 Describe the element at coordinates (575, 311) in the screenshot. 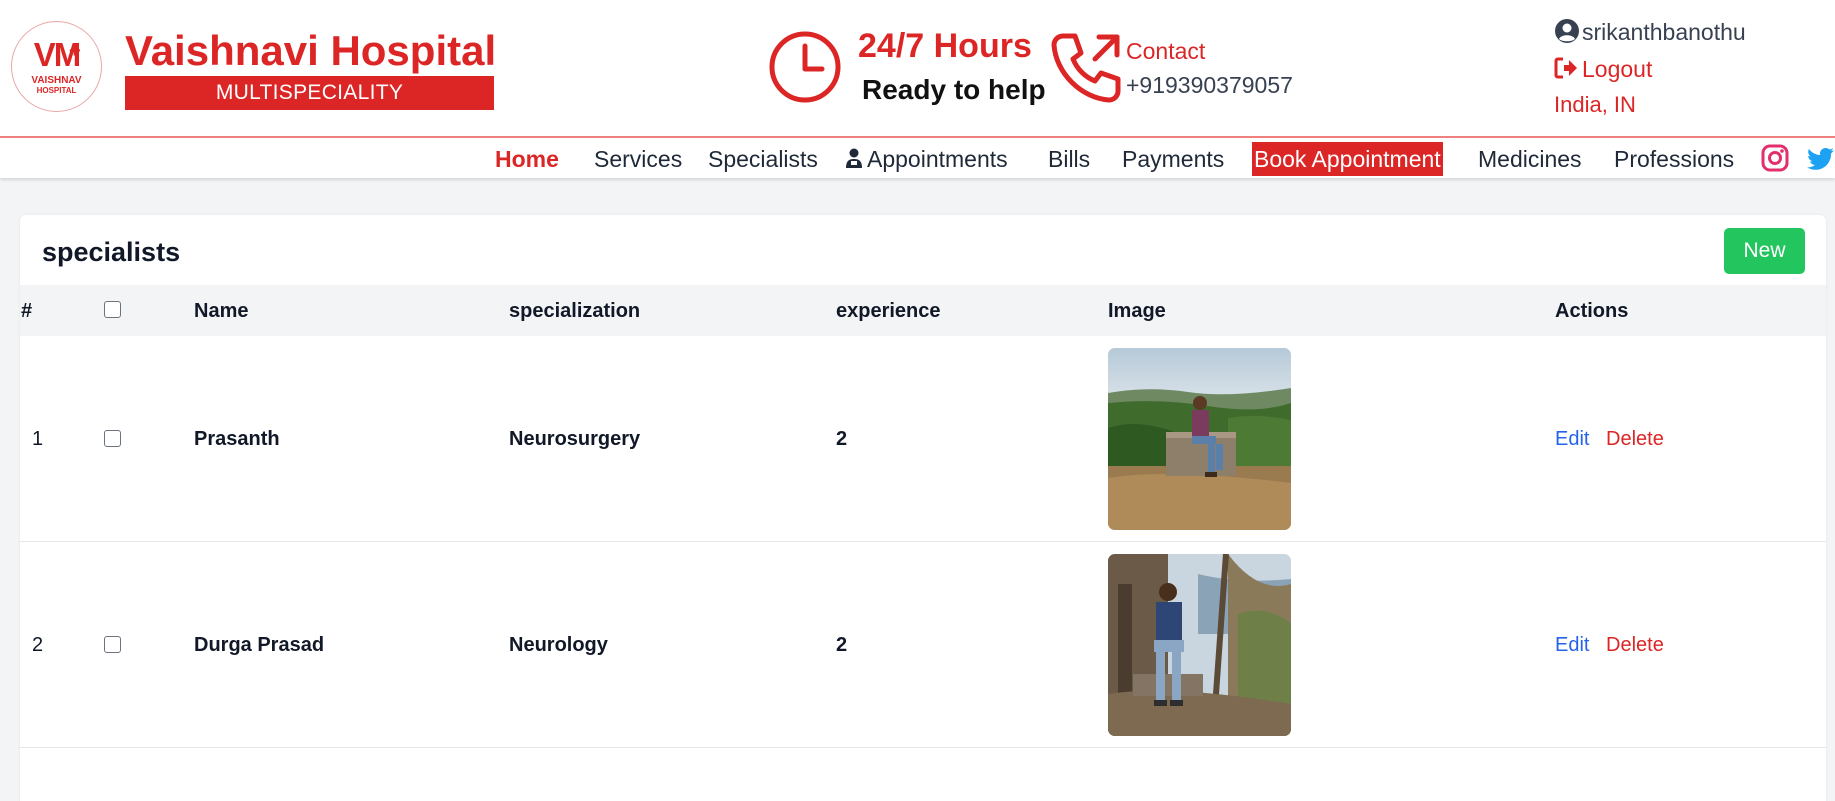

I see `column-header-specialization: specialization` at that location.